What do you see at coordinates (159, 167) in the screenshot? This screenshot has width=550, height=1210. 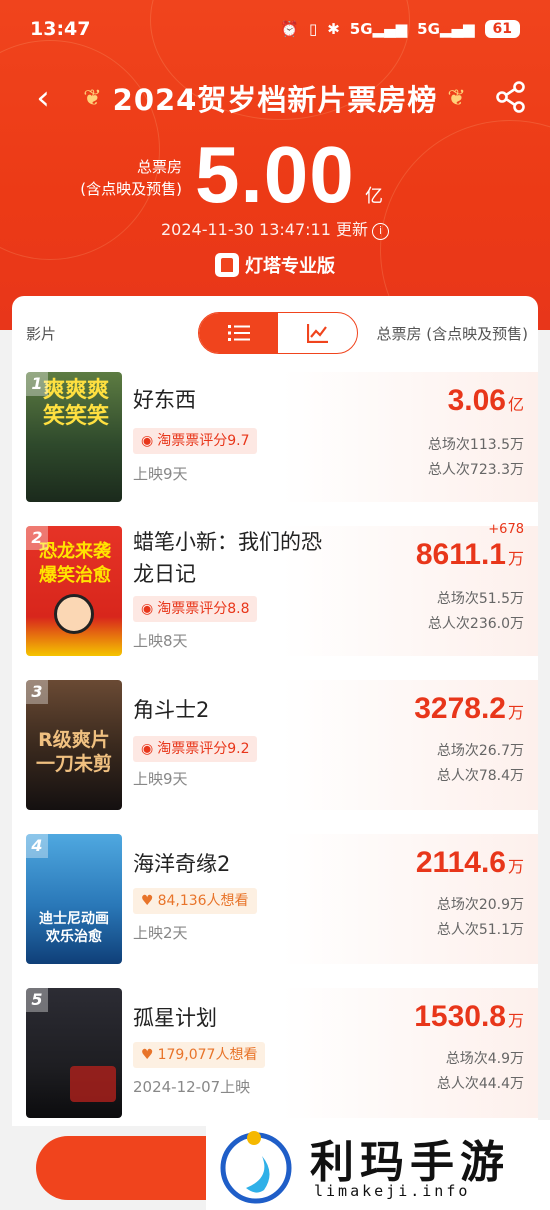 I see `total-label-title: 总票房` at bounding box center [159, 167].